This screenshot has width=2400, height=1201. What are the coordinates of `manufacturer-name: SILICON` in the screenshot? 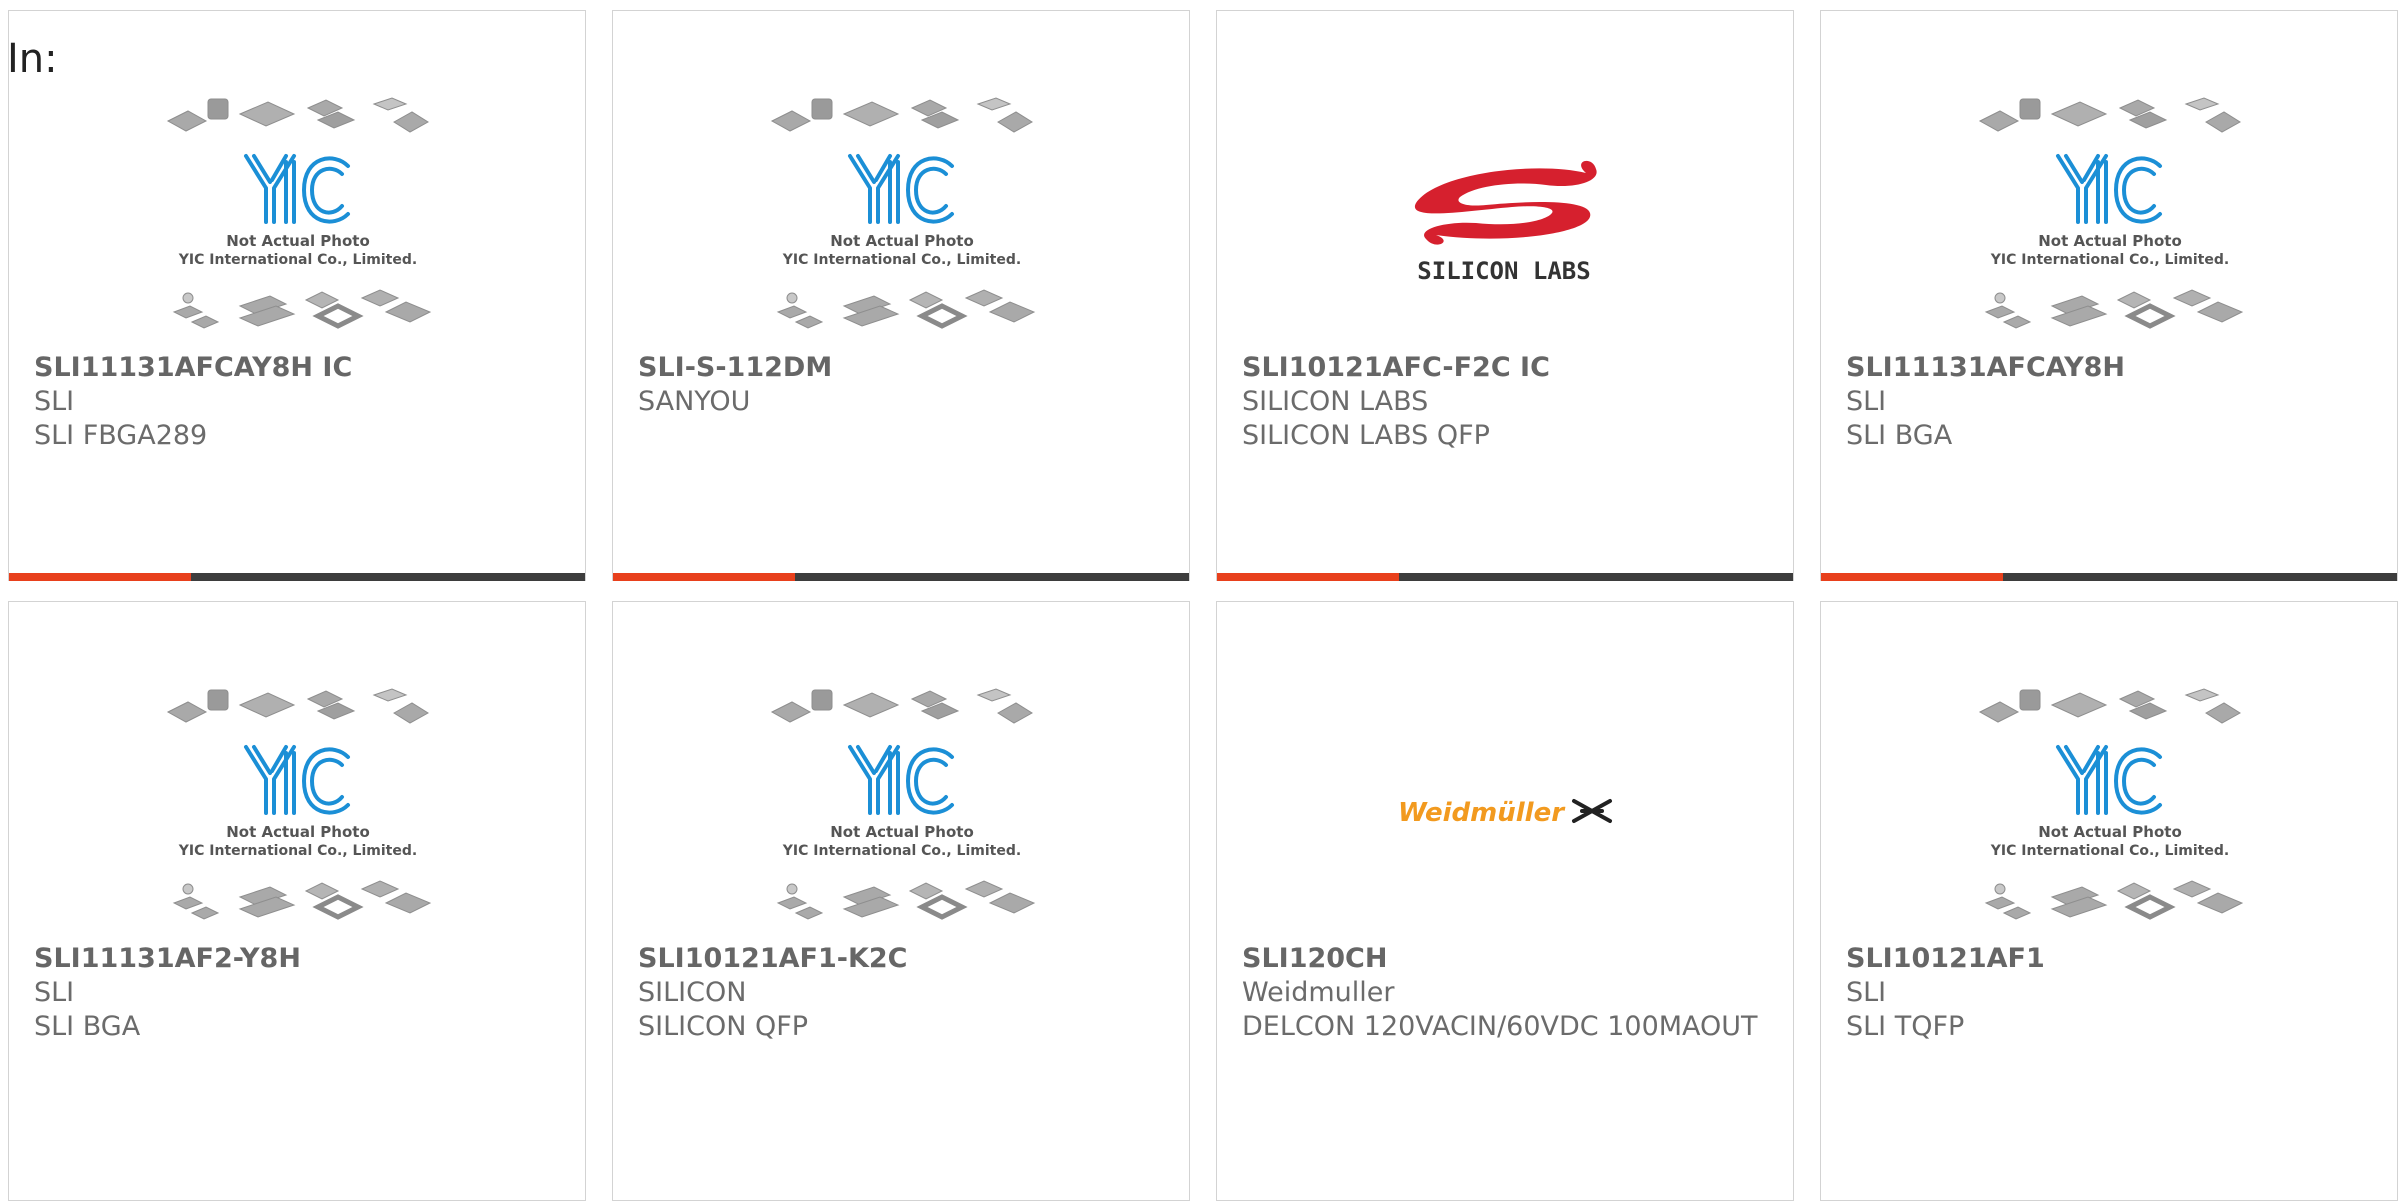 It's located at (692, 992).